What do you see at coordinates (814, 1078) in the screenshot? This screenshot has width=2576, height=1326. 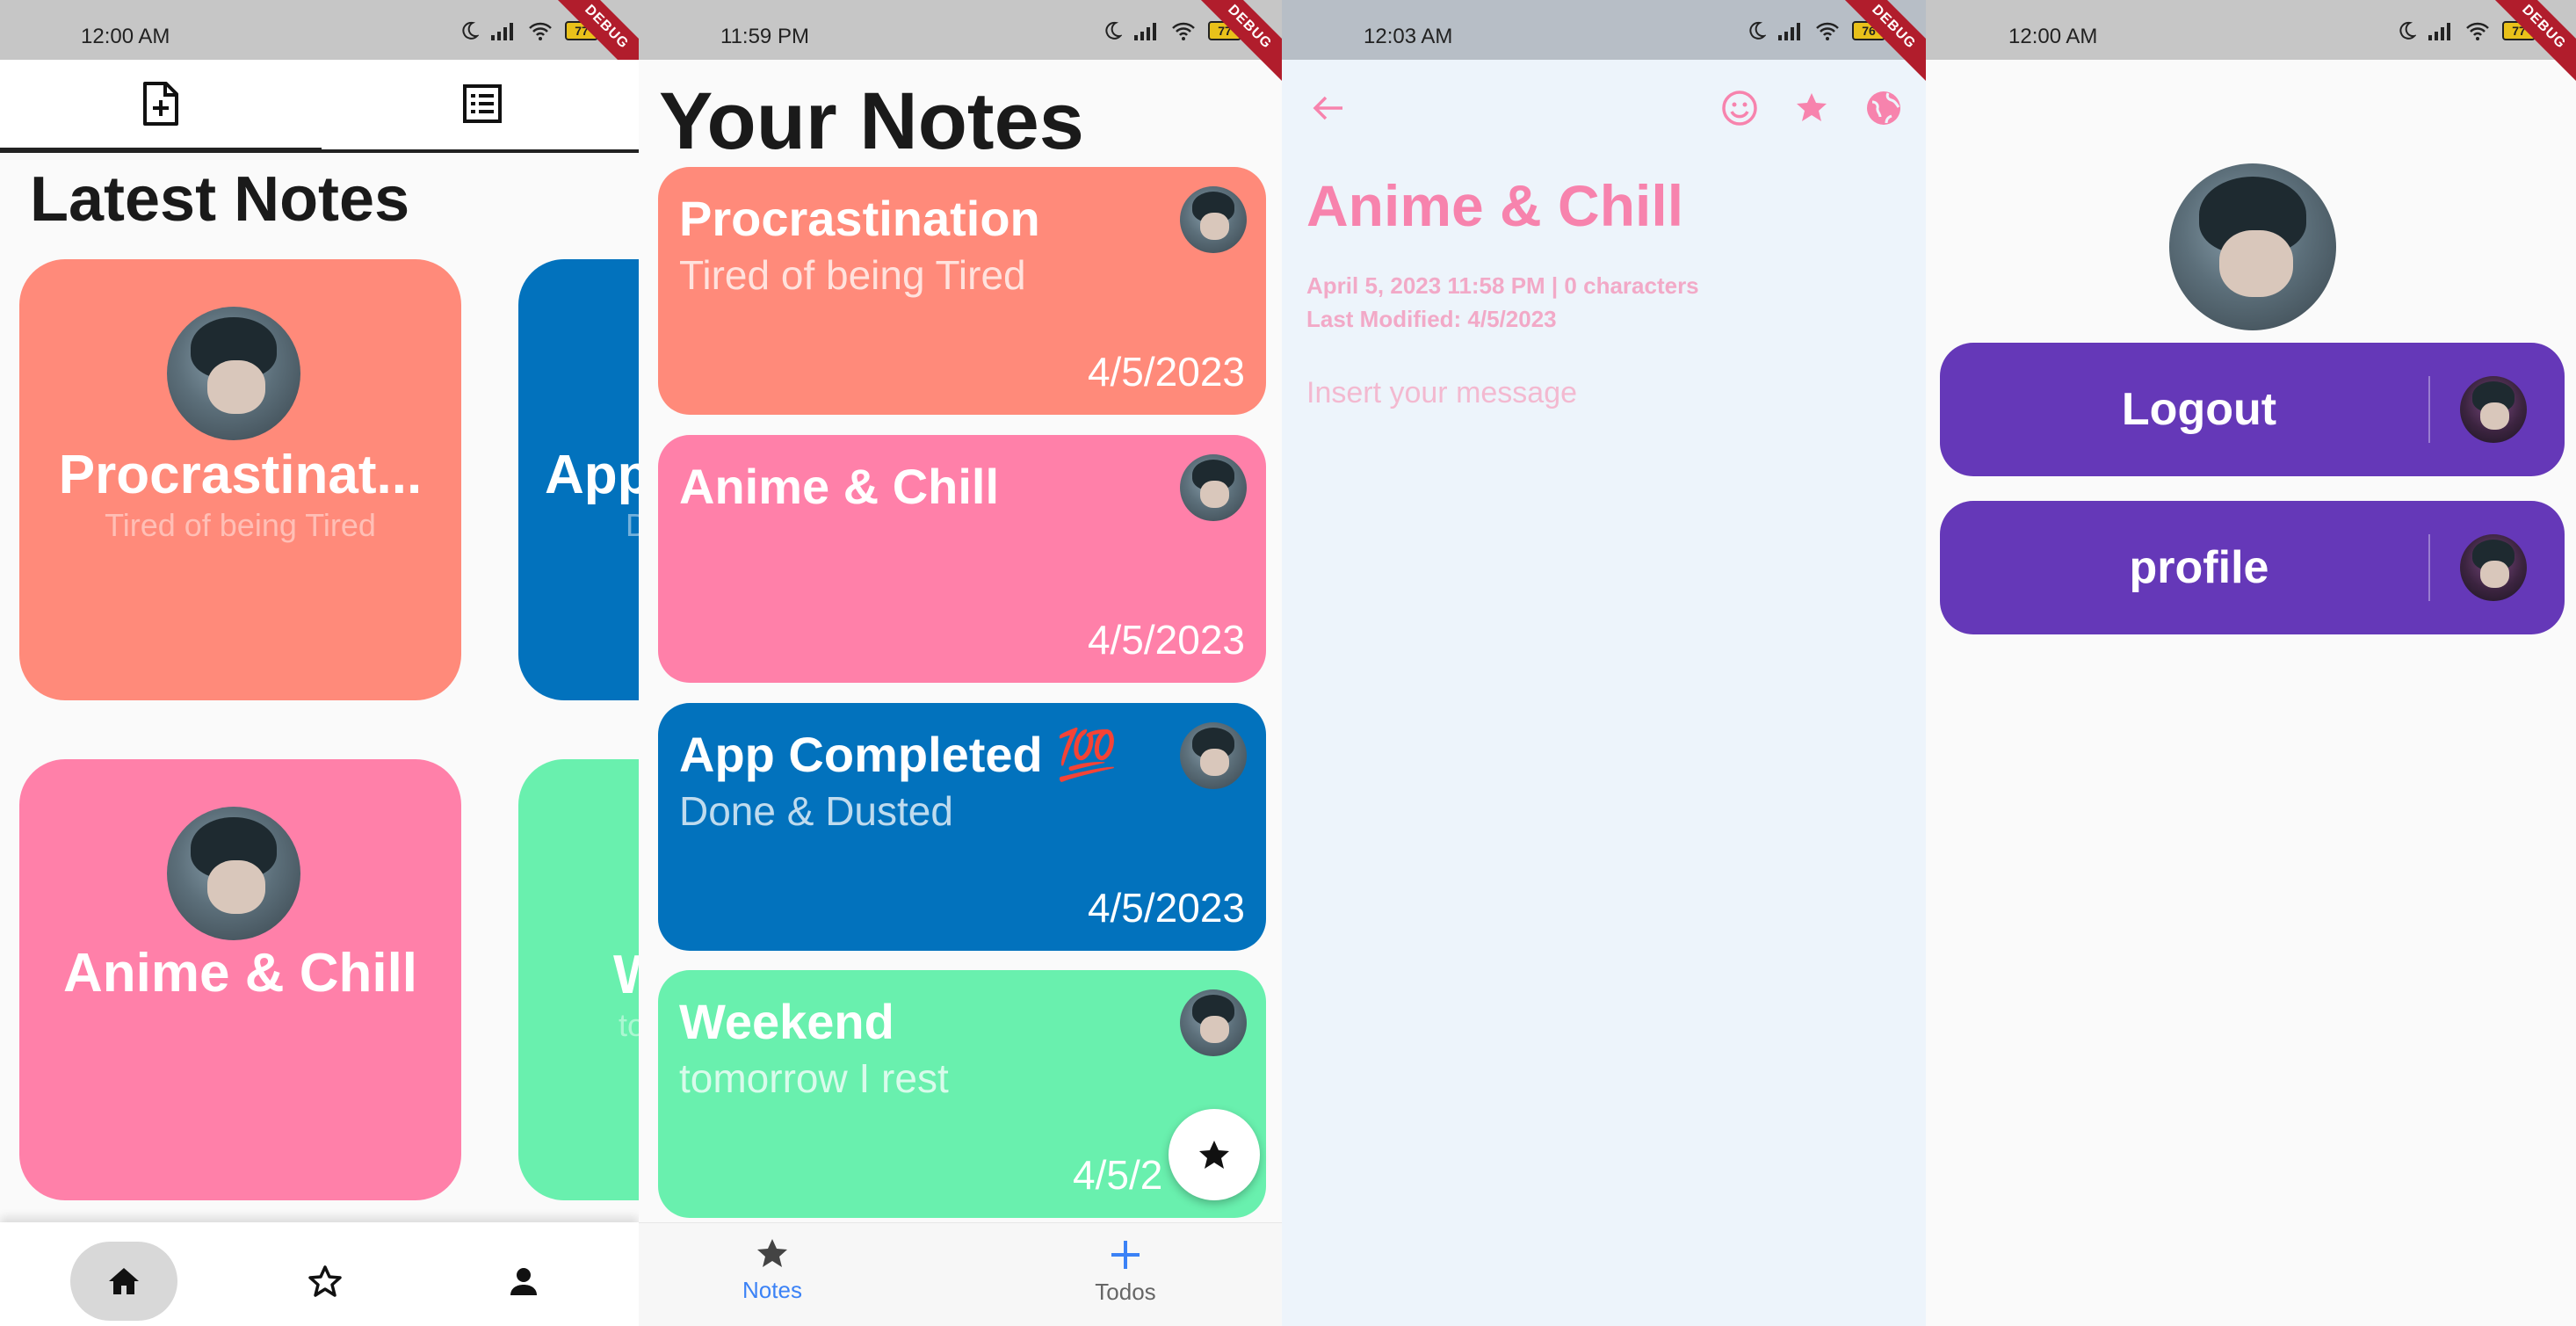 I see `note-subtitle: tomorrow I rest` at bounding box center [814, 1078].